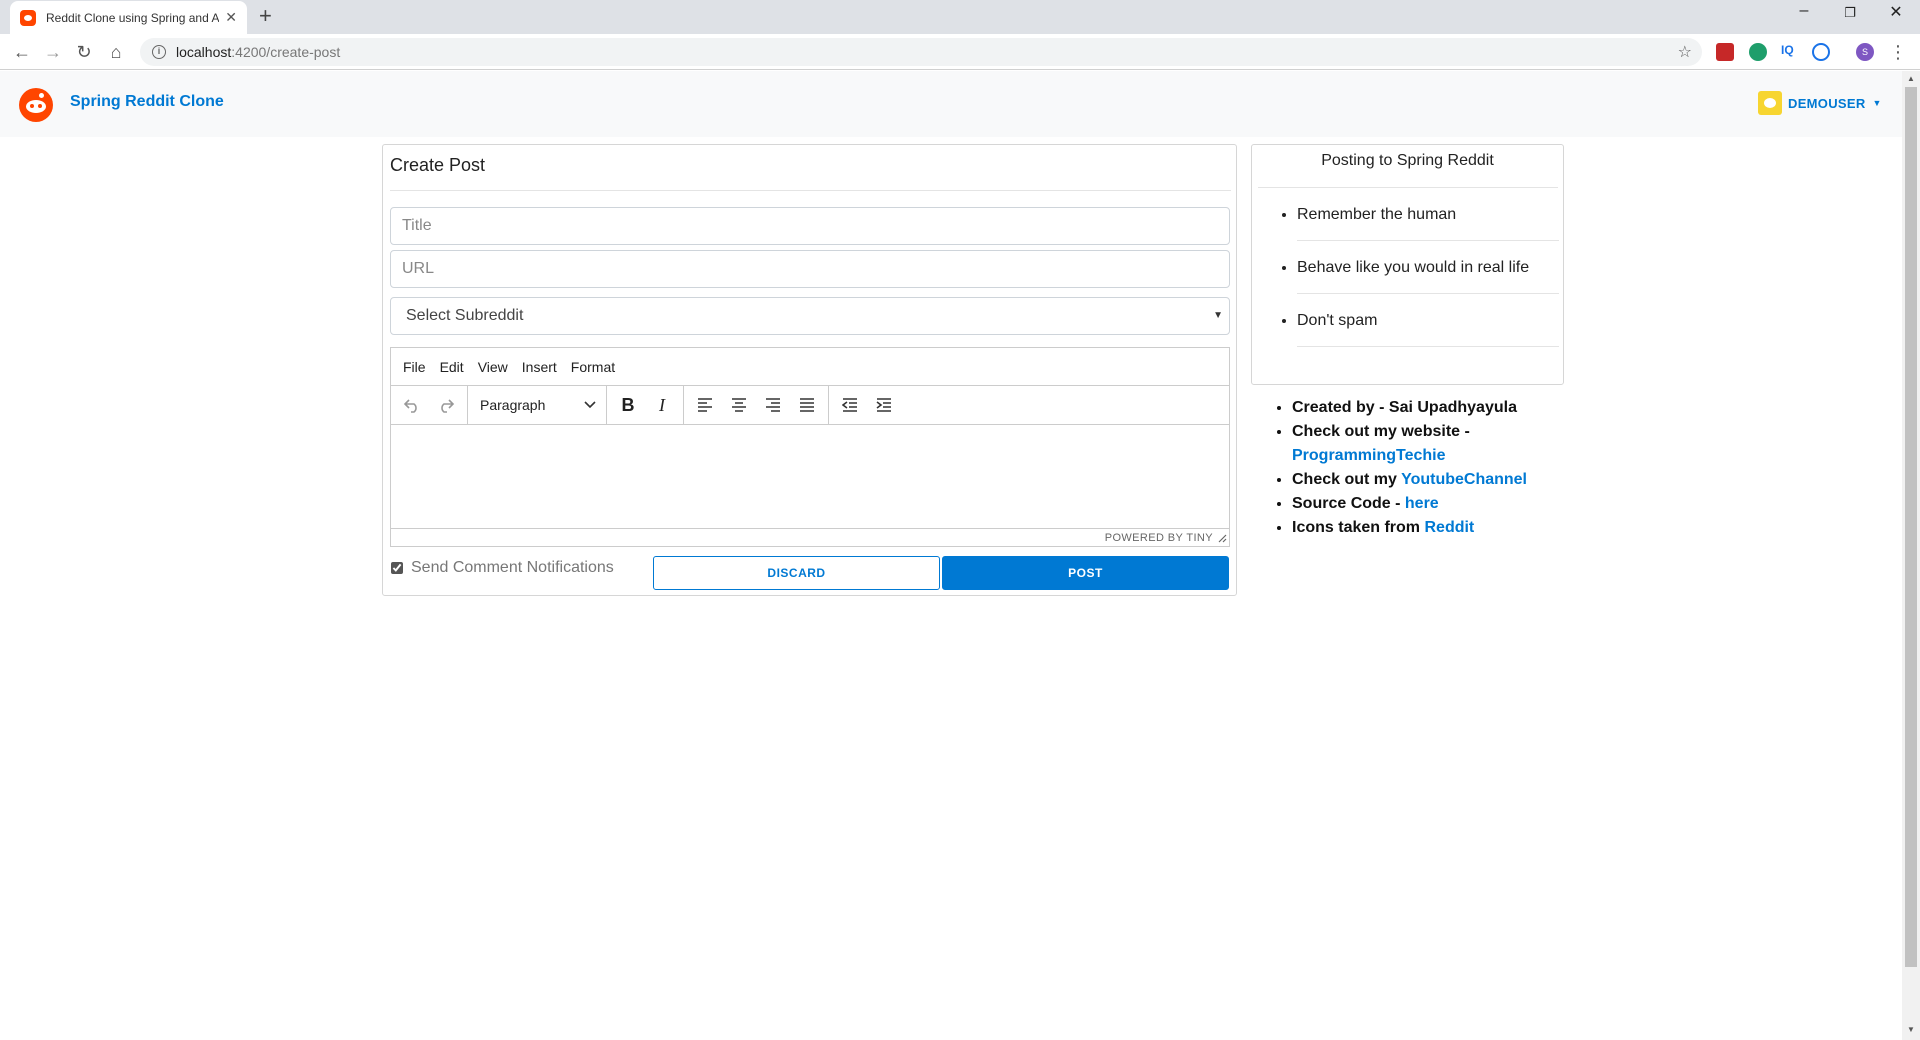 This screenshot has width=1920, height=1040. What do you see at coordinates (1827, 103) in the screenshot?
I see `username: DEMOUSER` at bounding box center [1827, 103].